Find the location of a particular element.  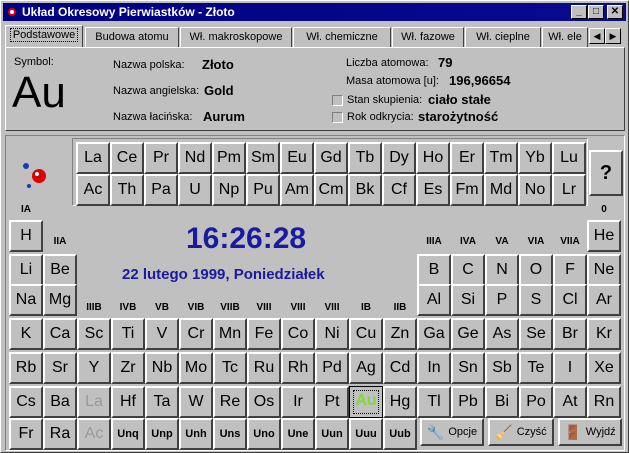

element-mn: Mn is located at coordinates (230, 334).